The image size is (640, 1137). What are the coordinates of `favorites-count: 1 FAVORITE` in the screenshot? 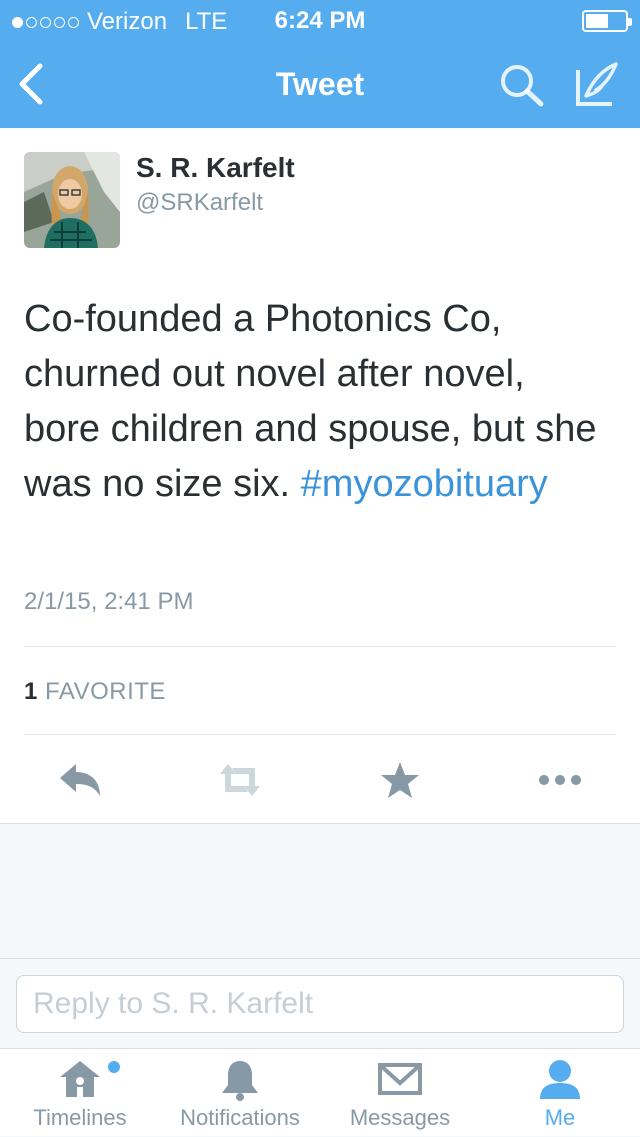 It's located at (95, 692).